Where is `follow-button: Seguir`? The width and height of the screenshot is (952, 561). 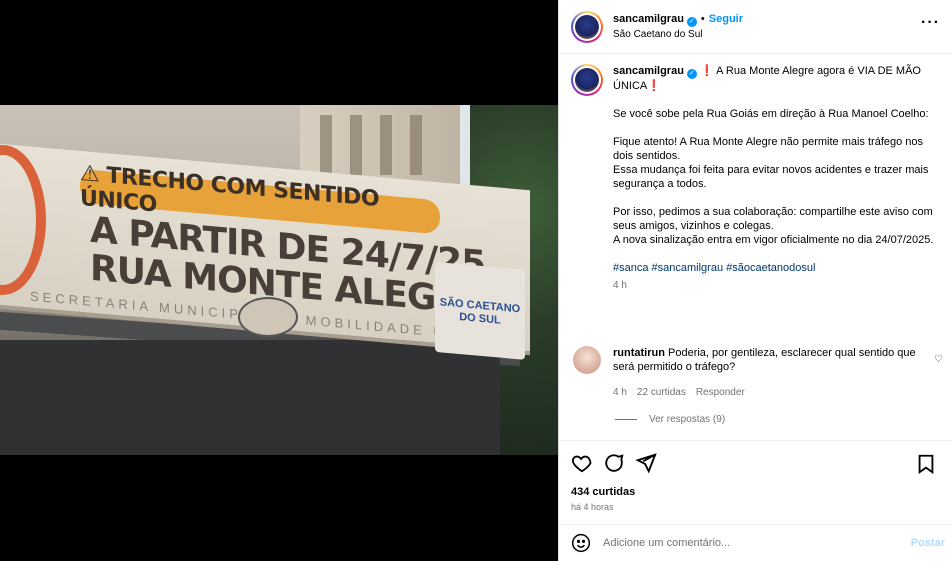 follow-button: Seguir is located at coordinates (726, 19).